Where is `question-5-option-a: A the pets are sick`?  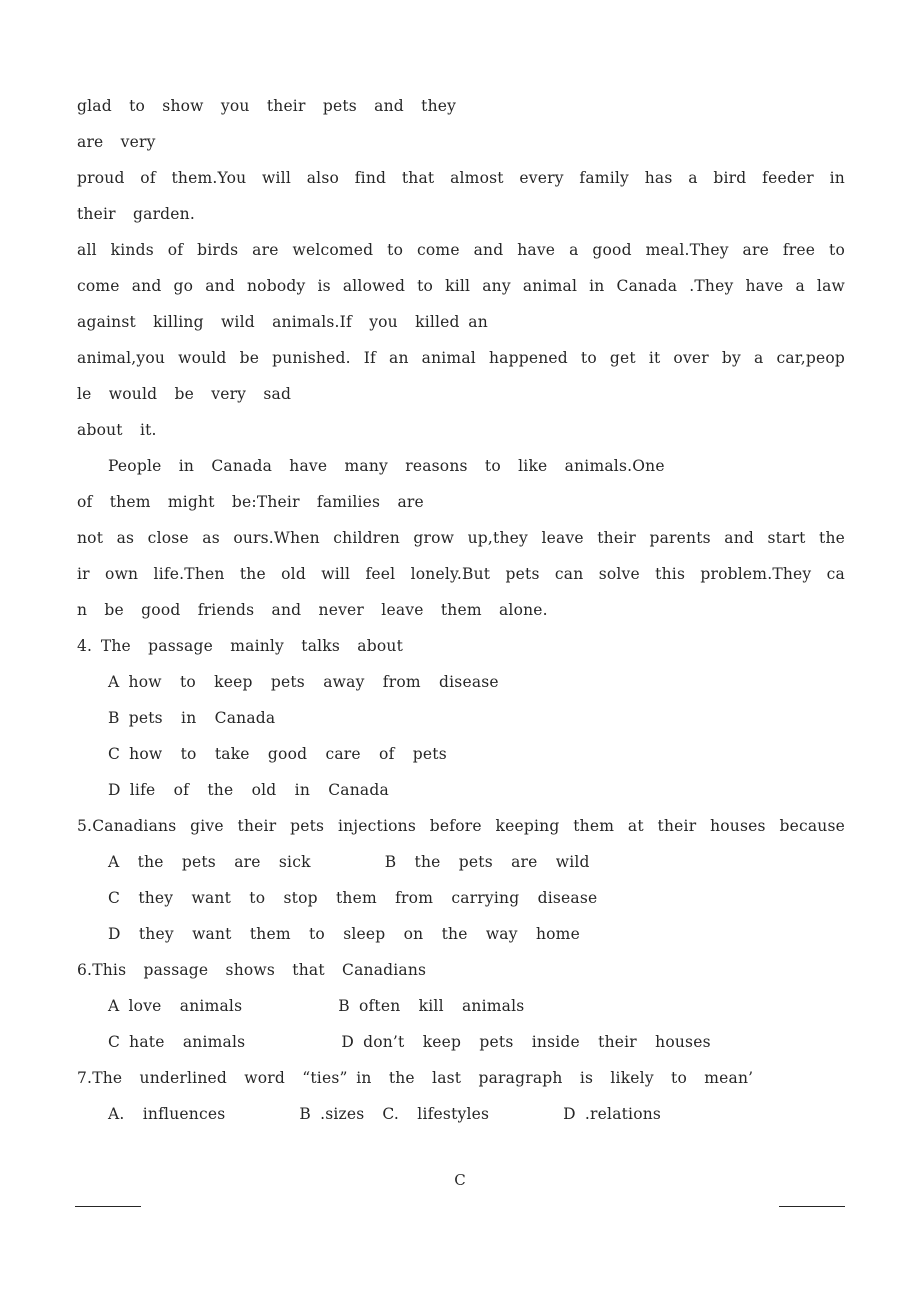 question-5-option-a: A the pets are sick is located at coordinates (209, 862).